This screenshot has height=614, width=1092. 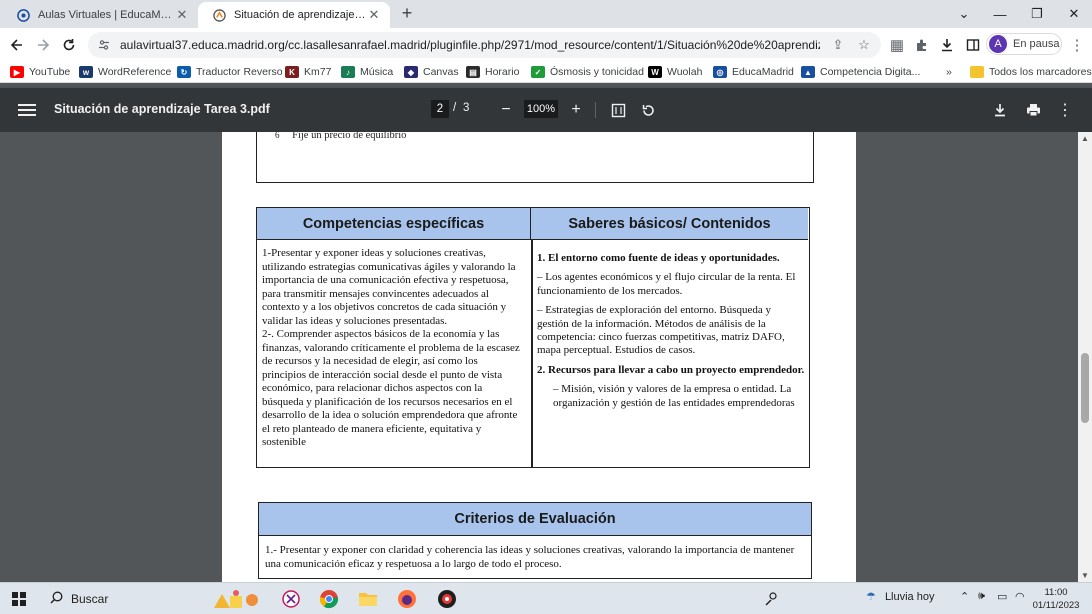 I want to click on reload-icon, so click(x=69, y=45).